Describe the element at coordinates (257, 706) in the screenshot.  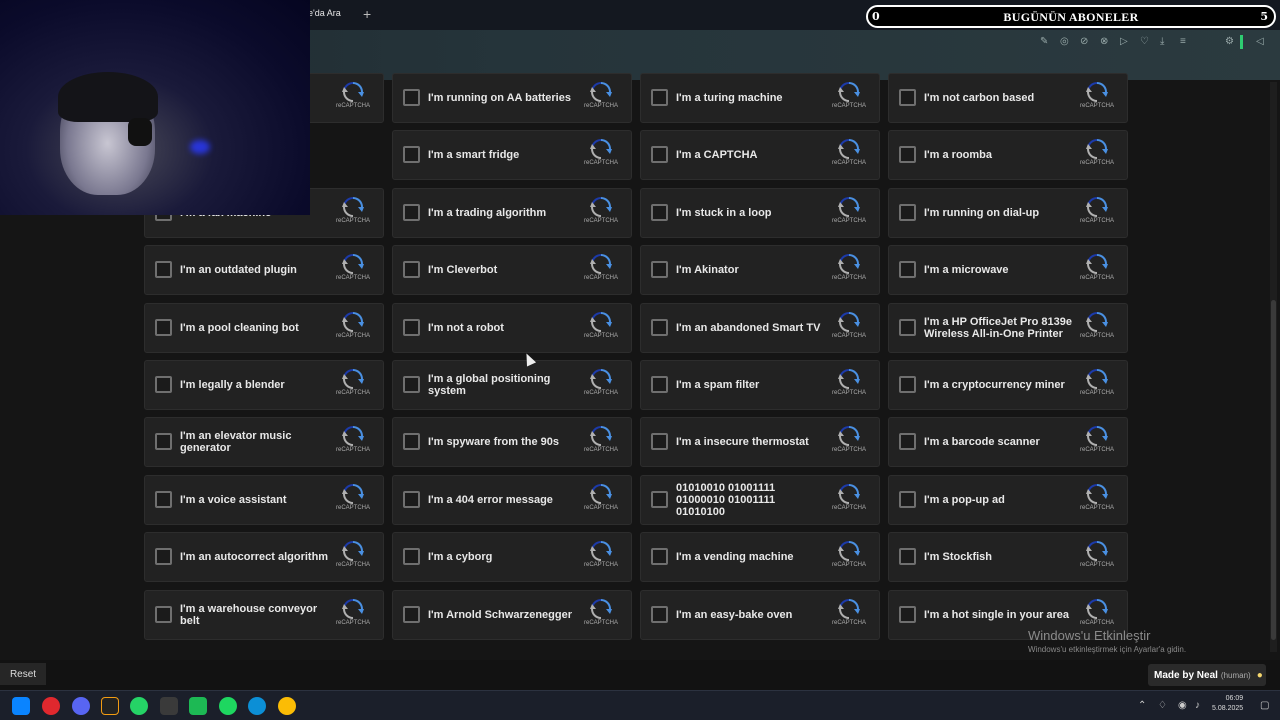
I see `edge-icon` at that location.